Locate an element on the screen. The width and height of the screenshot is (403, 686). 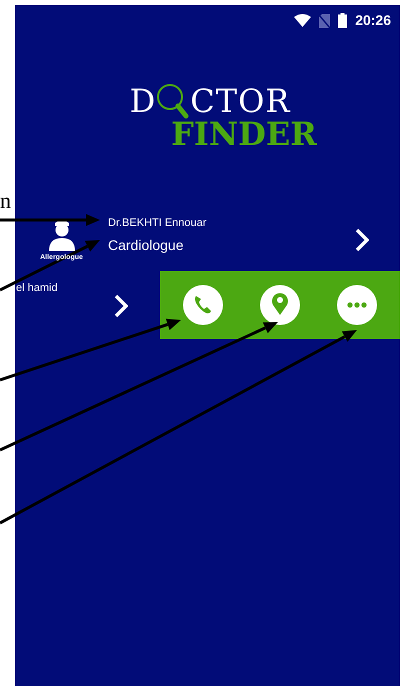
logo-text: CTOR is located at coordinates (240, 101).